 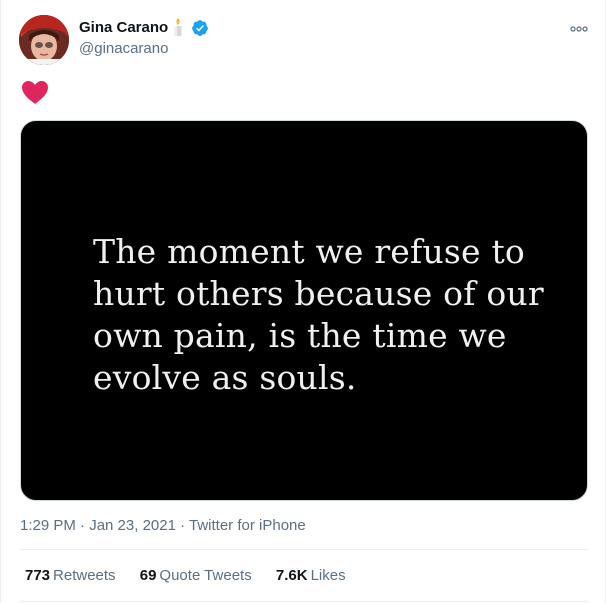 I want to click on likes-stat: 7.6K Likes, so click(x=311, y=575).